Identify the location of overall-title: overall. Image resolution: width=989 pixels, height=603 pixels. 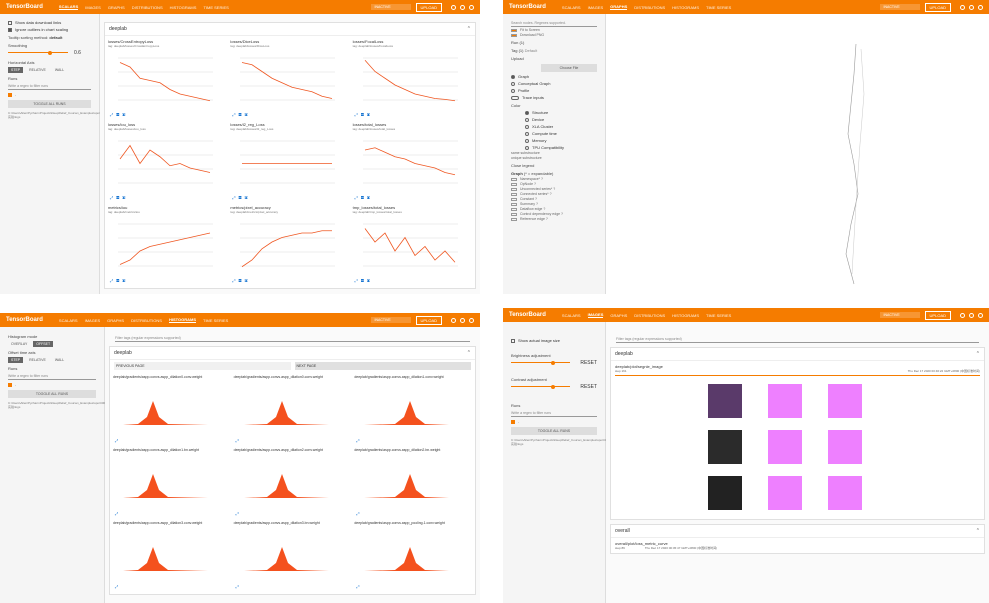
(622, 531).